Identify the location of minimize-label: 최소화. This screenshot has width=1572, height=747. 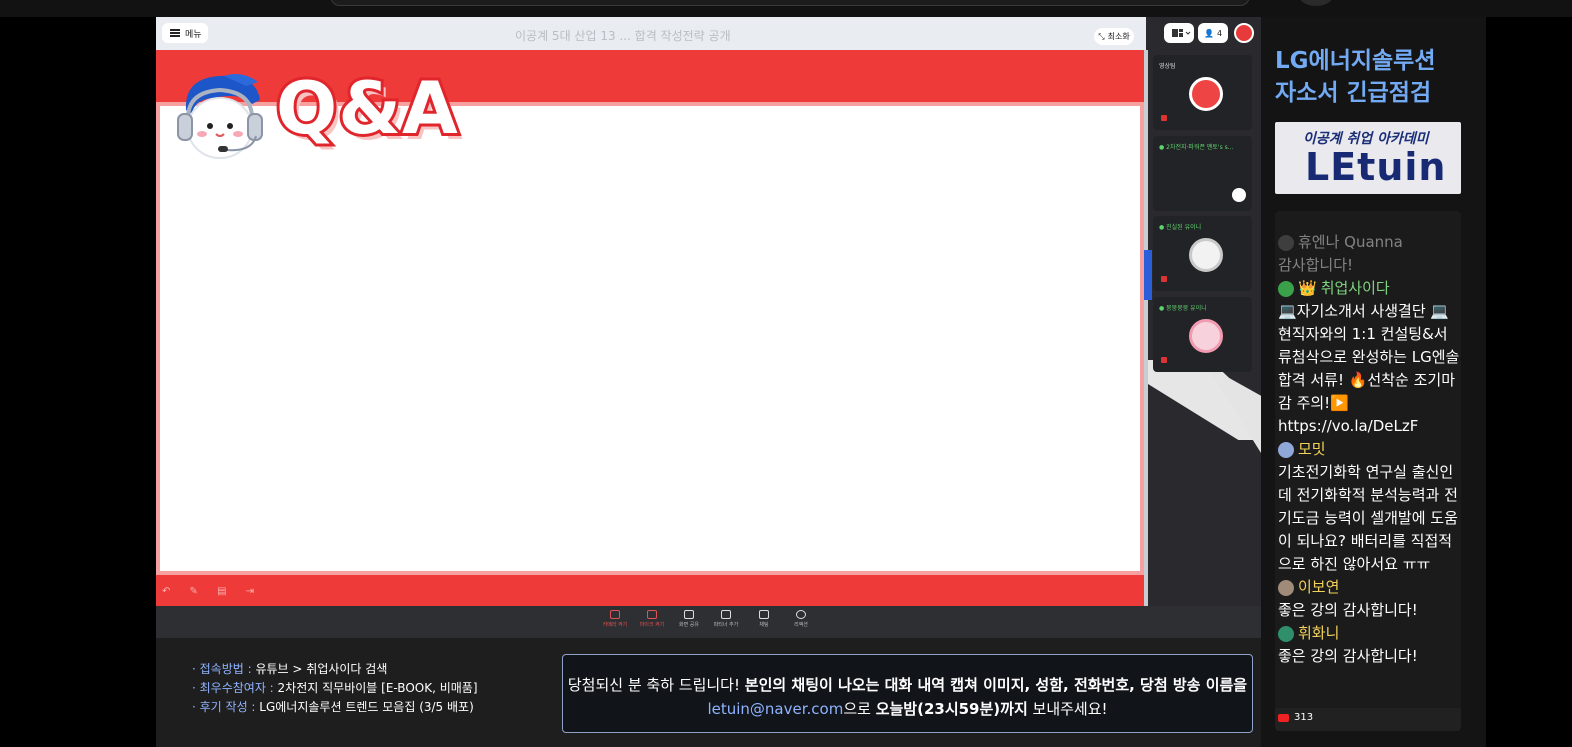
(1118, 36).